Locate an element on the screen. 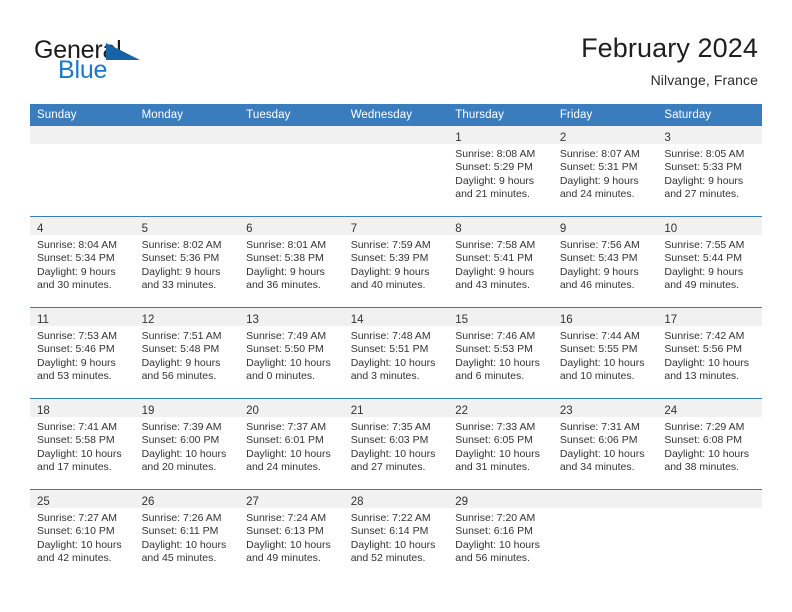 The width and height of the screenshot is (792, 612). day-number: 11 is located at coordinates (43, 320).